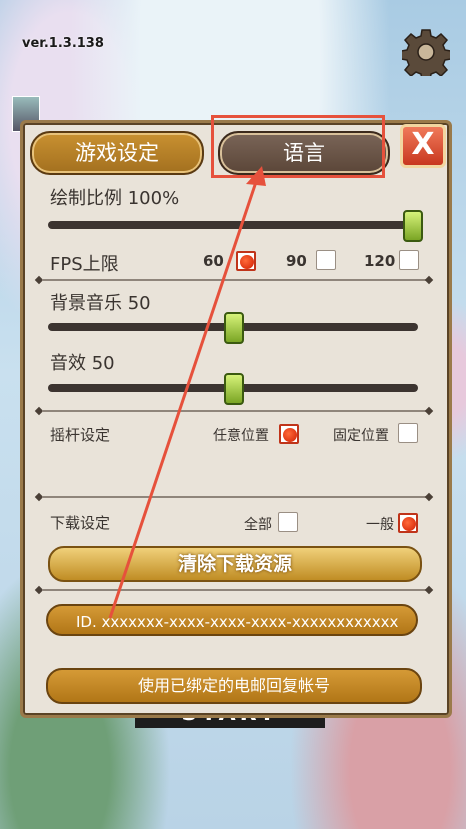 The height and width of the screenshot is (829, 466). What do you see at coordinates (82, 363) in the screenshot?
I see `sfx-label: 音效 50` at bounding box center [82, 363].